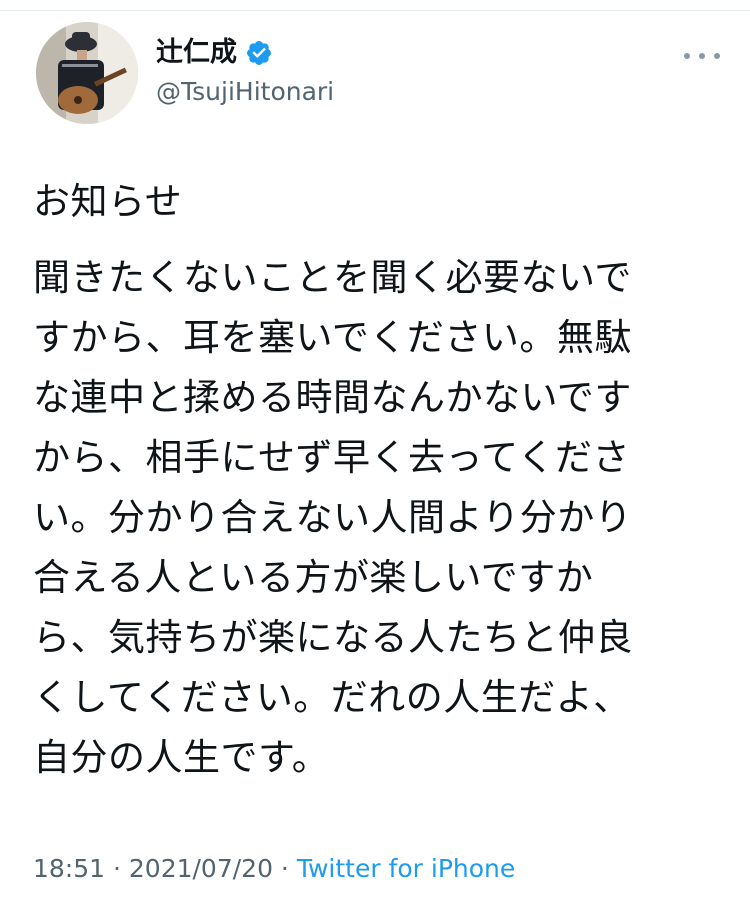 The height and width of the screenshot is (907, 750). I want to click on tweet-date: 2021/07/20, so click(201, 868).